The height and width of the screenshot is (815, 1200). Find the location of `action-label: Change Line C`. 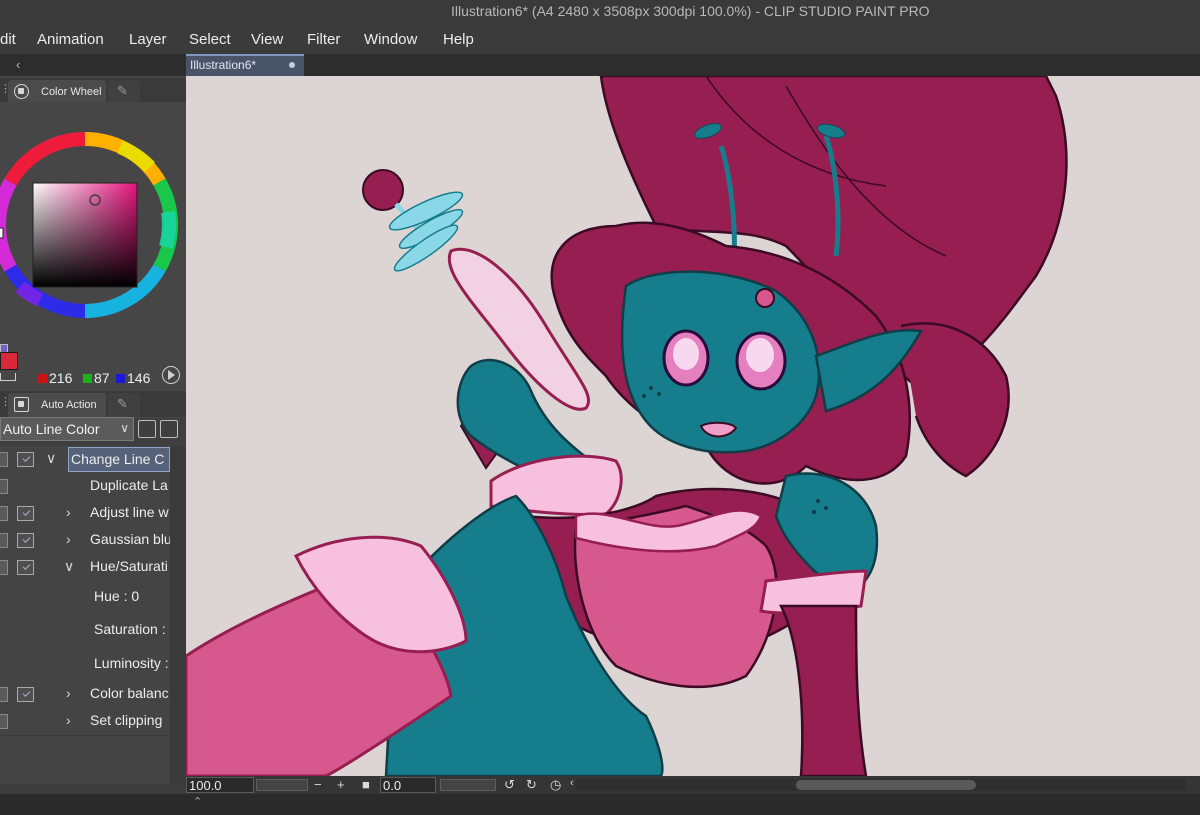

action-label: Change Line C is located at coordinates (119, 459).